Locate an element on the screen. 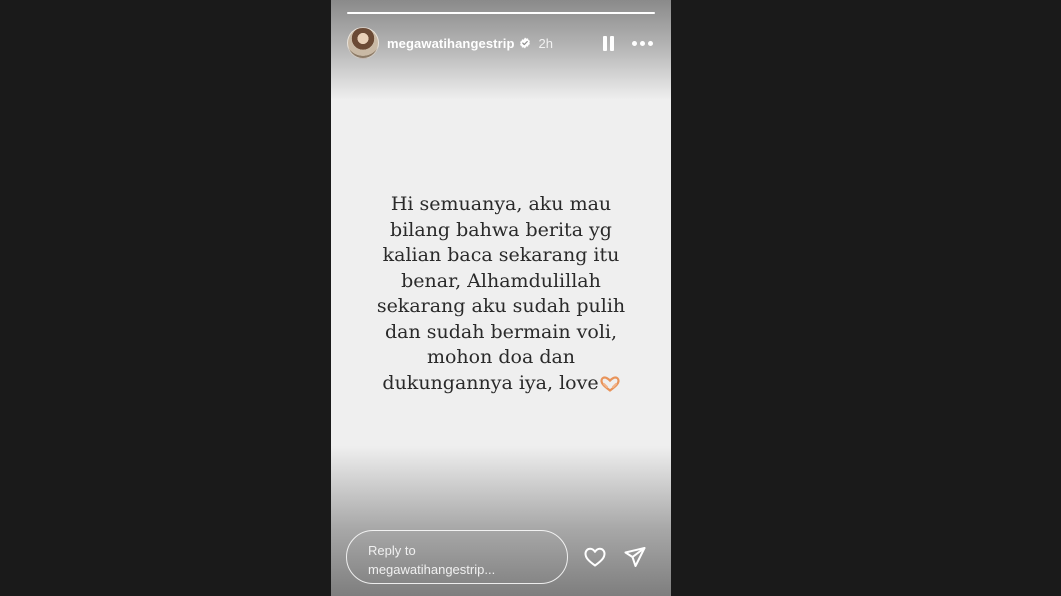 The width and height of the screenshot is (1061, 596). caption-line: dukungannya iya, love is located at coordinates (490, 382).